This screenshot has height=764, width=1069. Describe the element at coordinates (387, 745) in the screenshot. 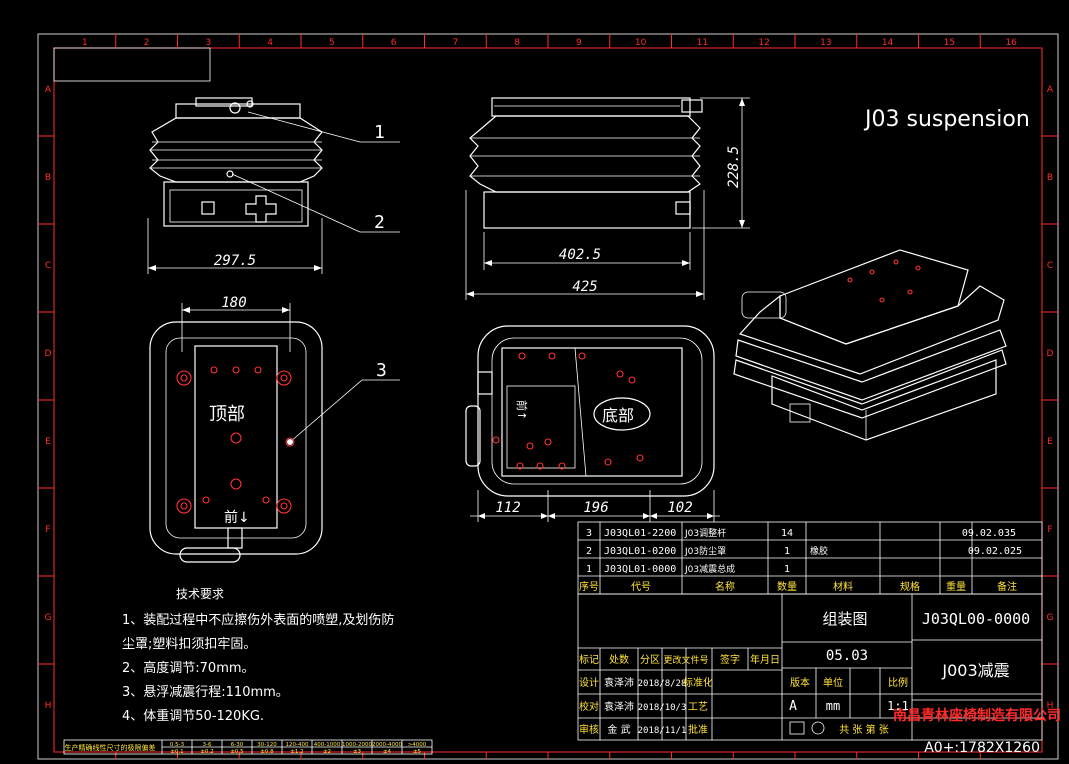

I see `tolerance-range: 2000-4000` at that location.